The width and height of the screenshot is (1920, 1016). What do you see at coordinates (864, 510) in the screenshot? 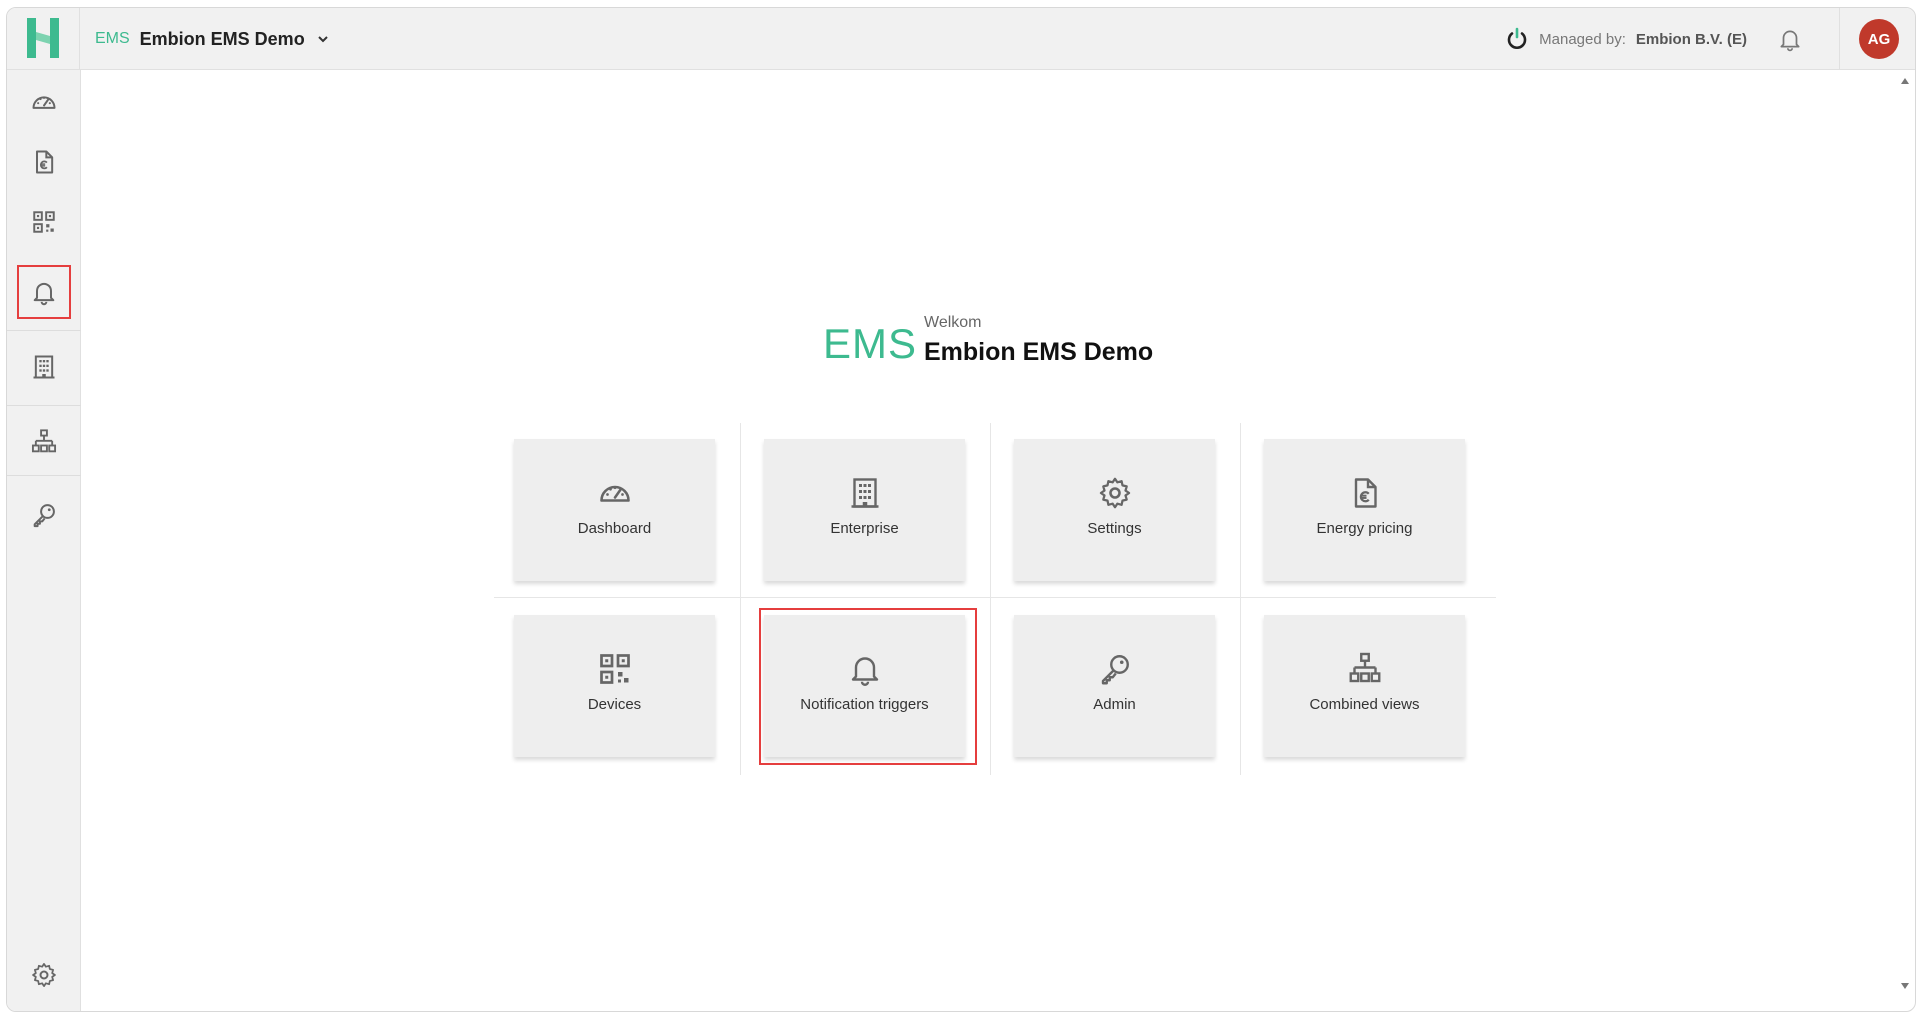
I see `tile-enterprise: Enterprise` at bounding box center [864, 510].